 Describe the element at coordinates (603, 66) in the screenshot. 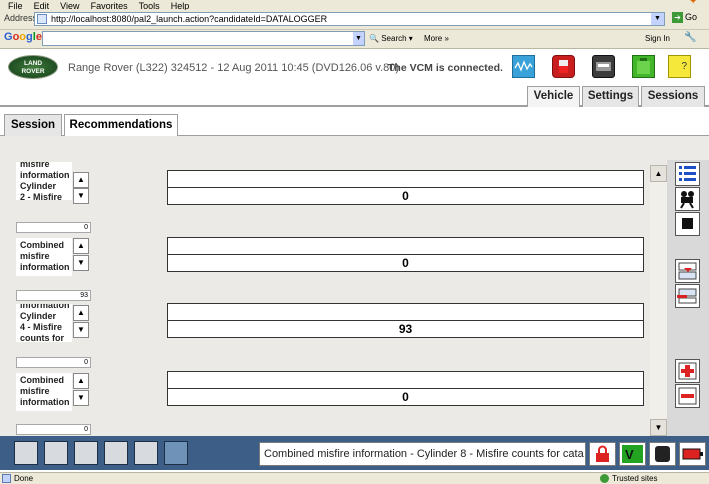

I see `vcm-module-icon` at that location.